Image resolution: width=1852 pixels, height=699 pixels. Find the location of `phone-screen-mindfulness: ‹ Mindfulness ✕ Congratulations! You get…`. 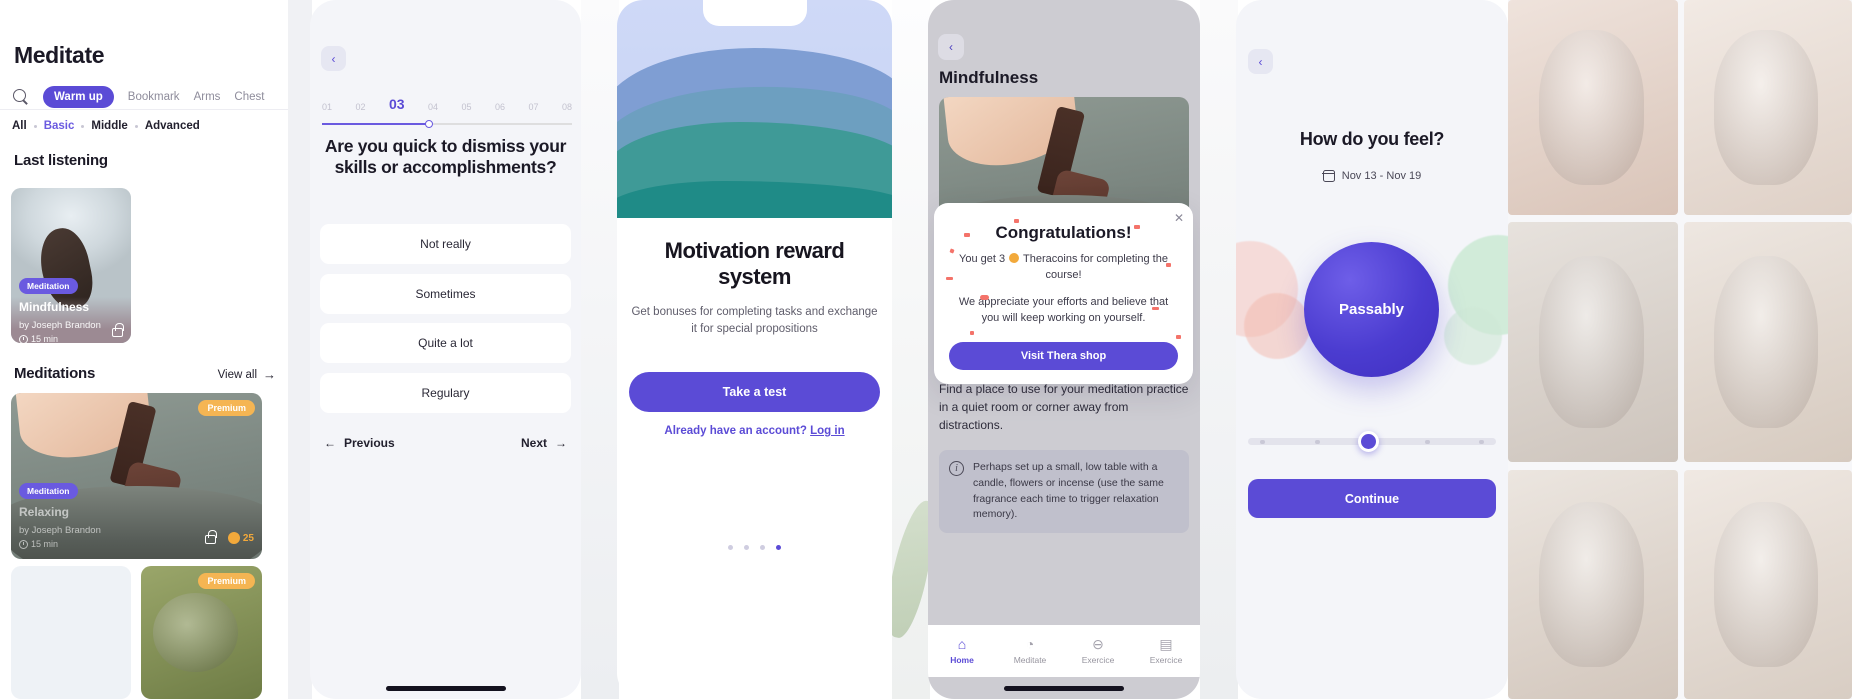

phone-screen-mindfulness: ‹ Mindfulness ✕ Congratulations! You get… is located at coordinates (1064, 349).